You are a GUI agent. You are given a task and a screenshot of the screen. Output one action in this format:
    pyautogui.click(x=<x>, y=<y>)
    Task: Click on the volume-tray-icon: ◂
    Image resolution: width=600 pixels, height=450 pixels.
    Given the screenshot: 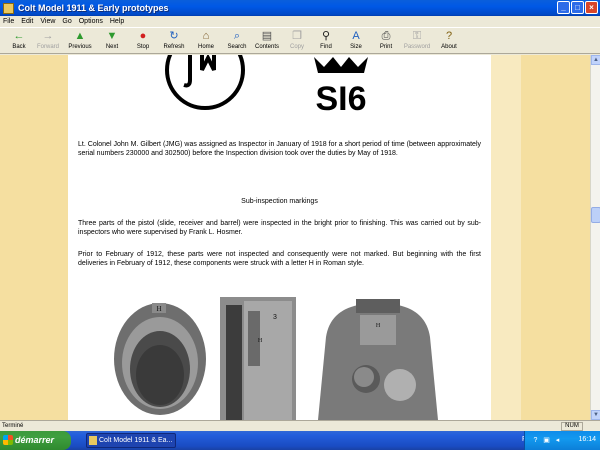 What is the action you would take?
    pyautogui.click(x=557, y=440)
    